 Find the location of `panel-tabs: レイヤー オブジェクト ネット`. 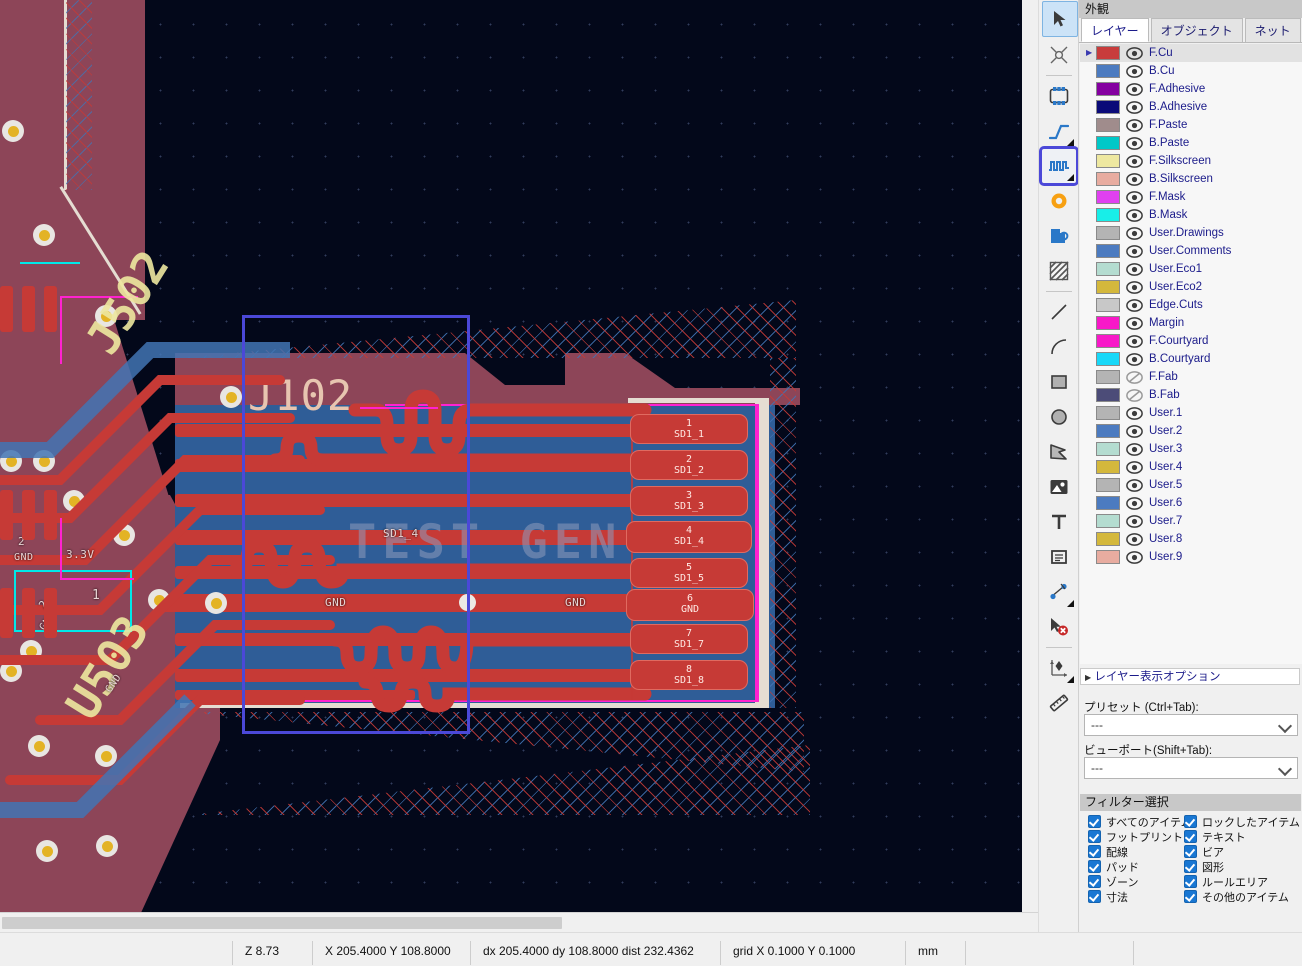

panel-tabs: レイヤー オブジェクト ネット is located at coordinates (1190, 30).